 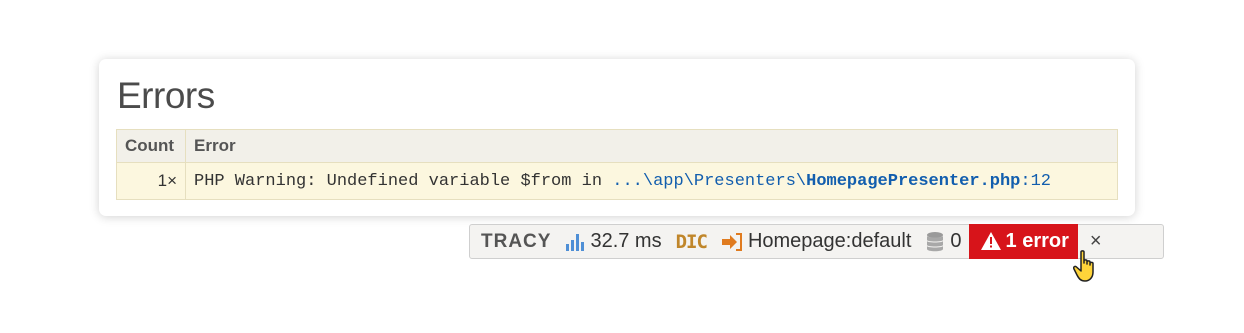 What do you see at coordinates (1037, 240) in the screenshot?
I see `errors-count-label: 1 error` at bounding box center [1037, 240].